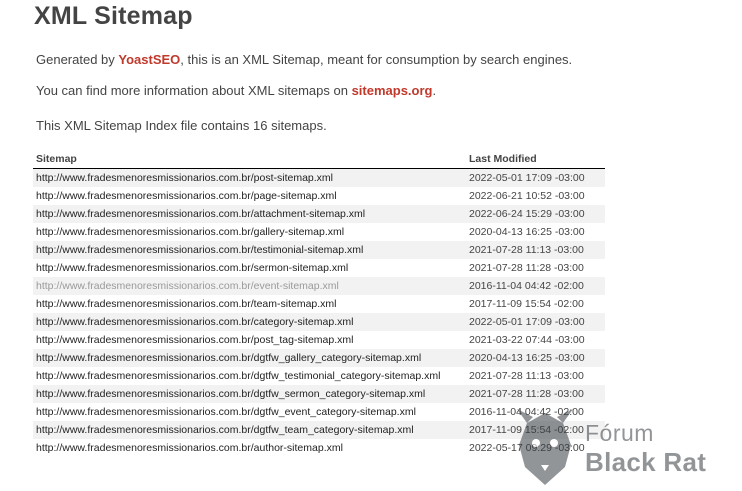  Describe the element at coordinates (249, 159) in the screenshot. I see `sitemap-column-header: Sitemap` at that location.